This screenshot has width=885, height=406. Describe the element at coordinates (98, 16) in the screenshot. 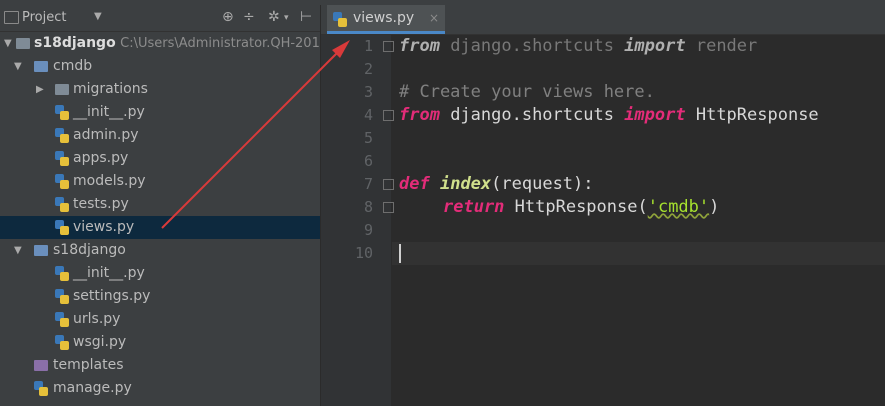

I see `chevron-down-icon: ▼` at that location.